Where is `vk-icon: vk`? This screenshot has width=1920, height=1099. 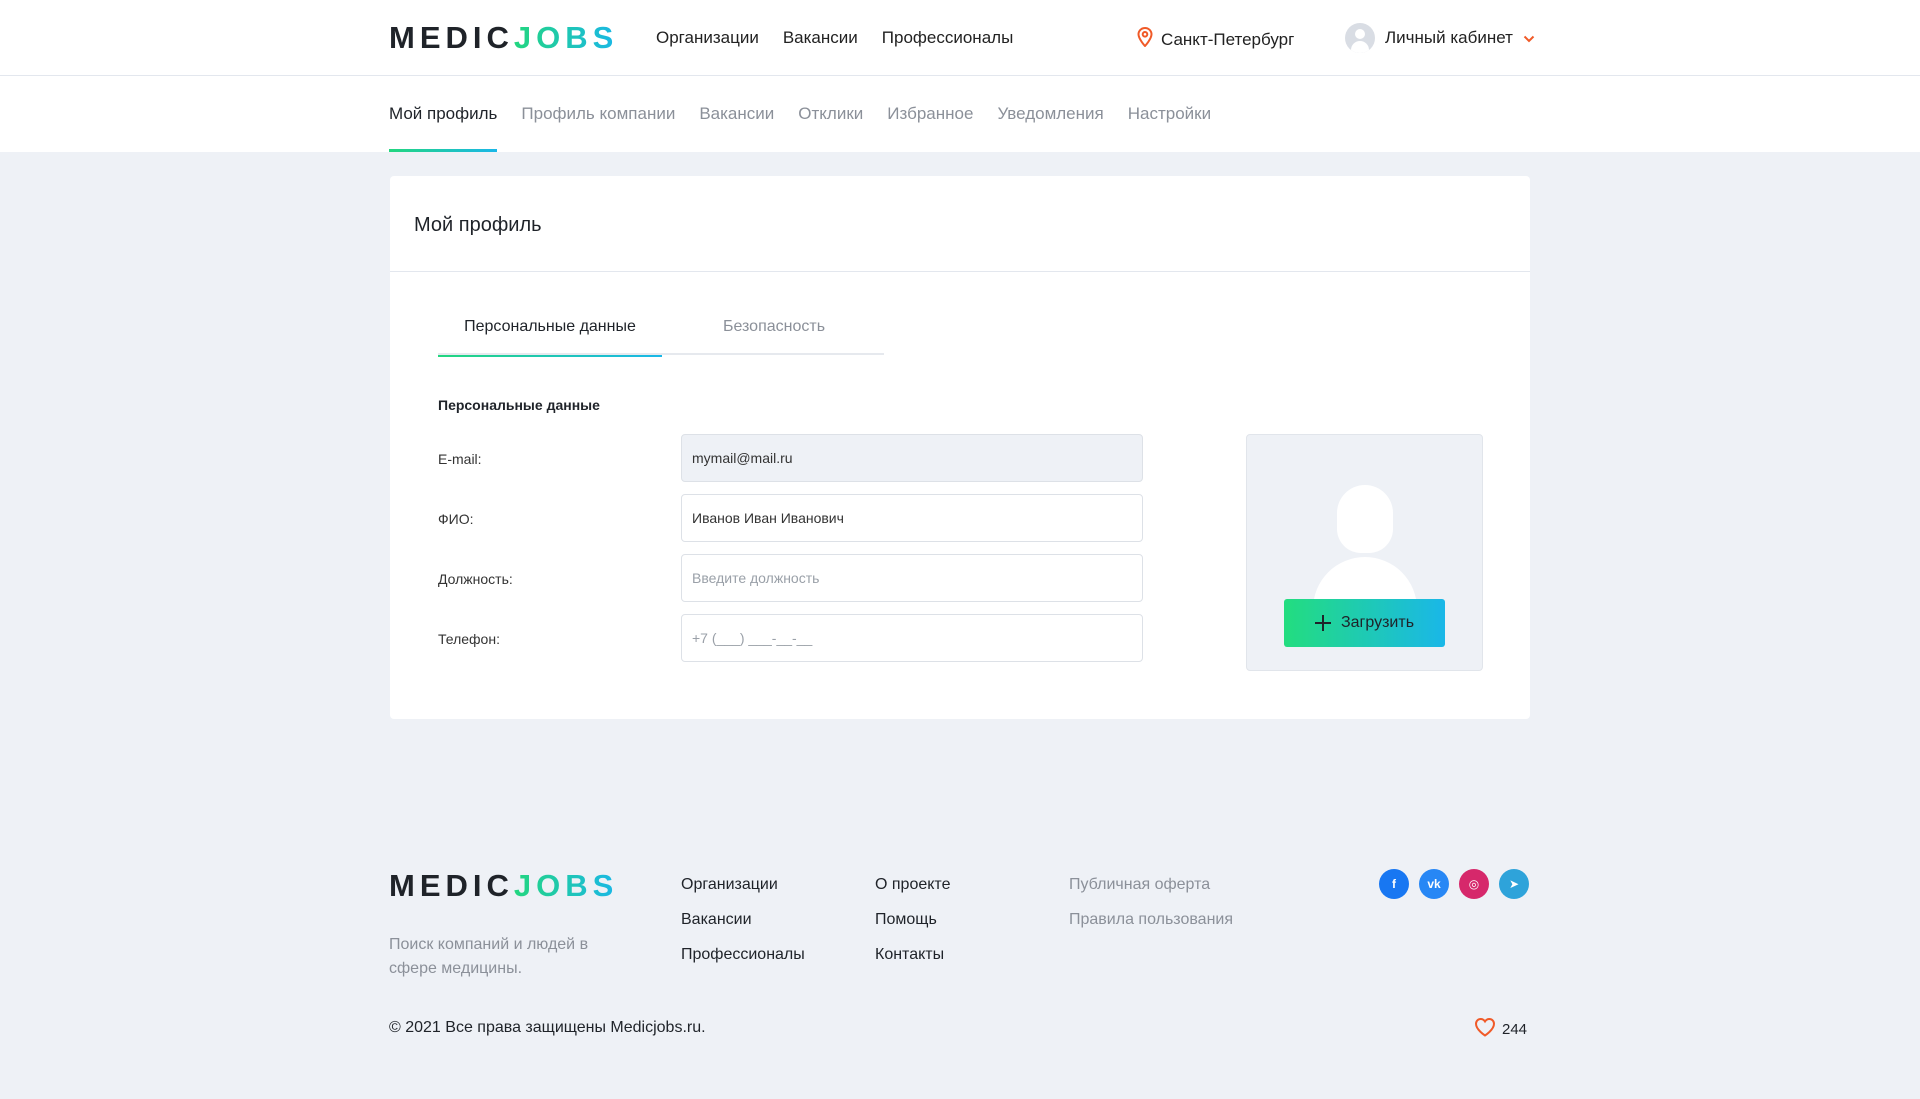 vk-icon: vk is located at coordinates (1434, 884).